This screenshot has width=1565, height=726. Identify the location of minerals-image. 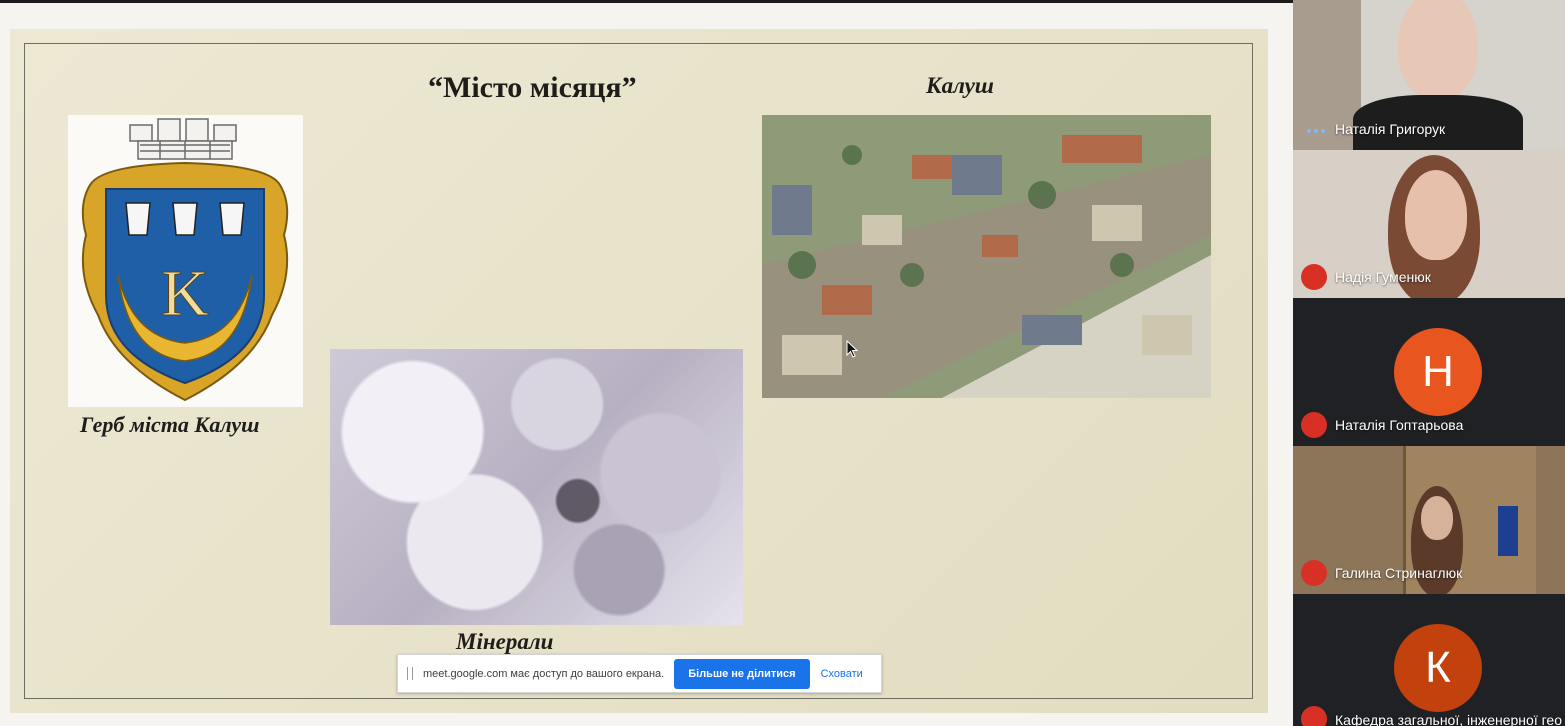
(536, 487).